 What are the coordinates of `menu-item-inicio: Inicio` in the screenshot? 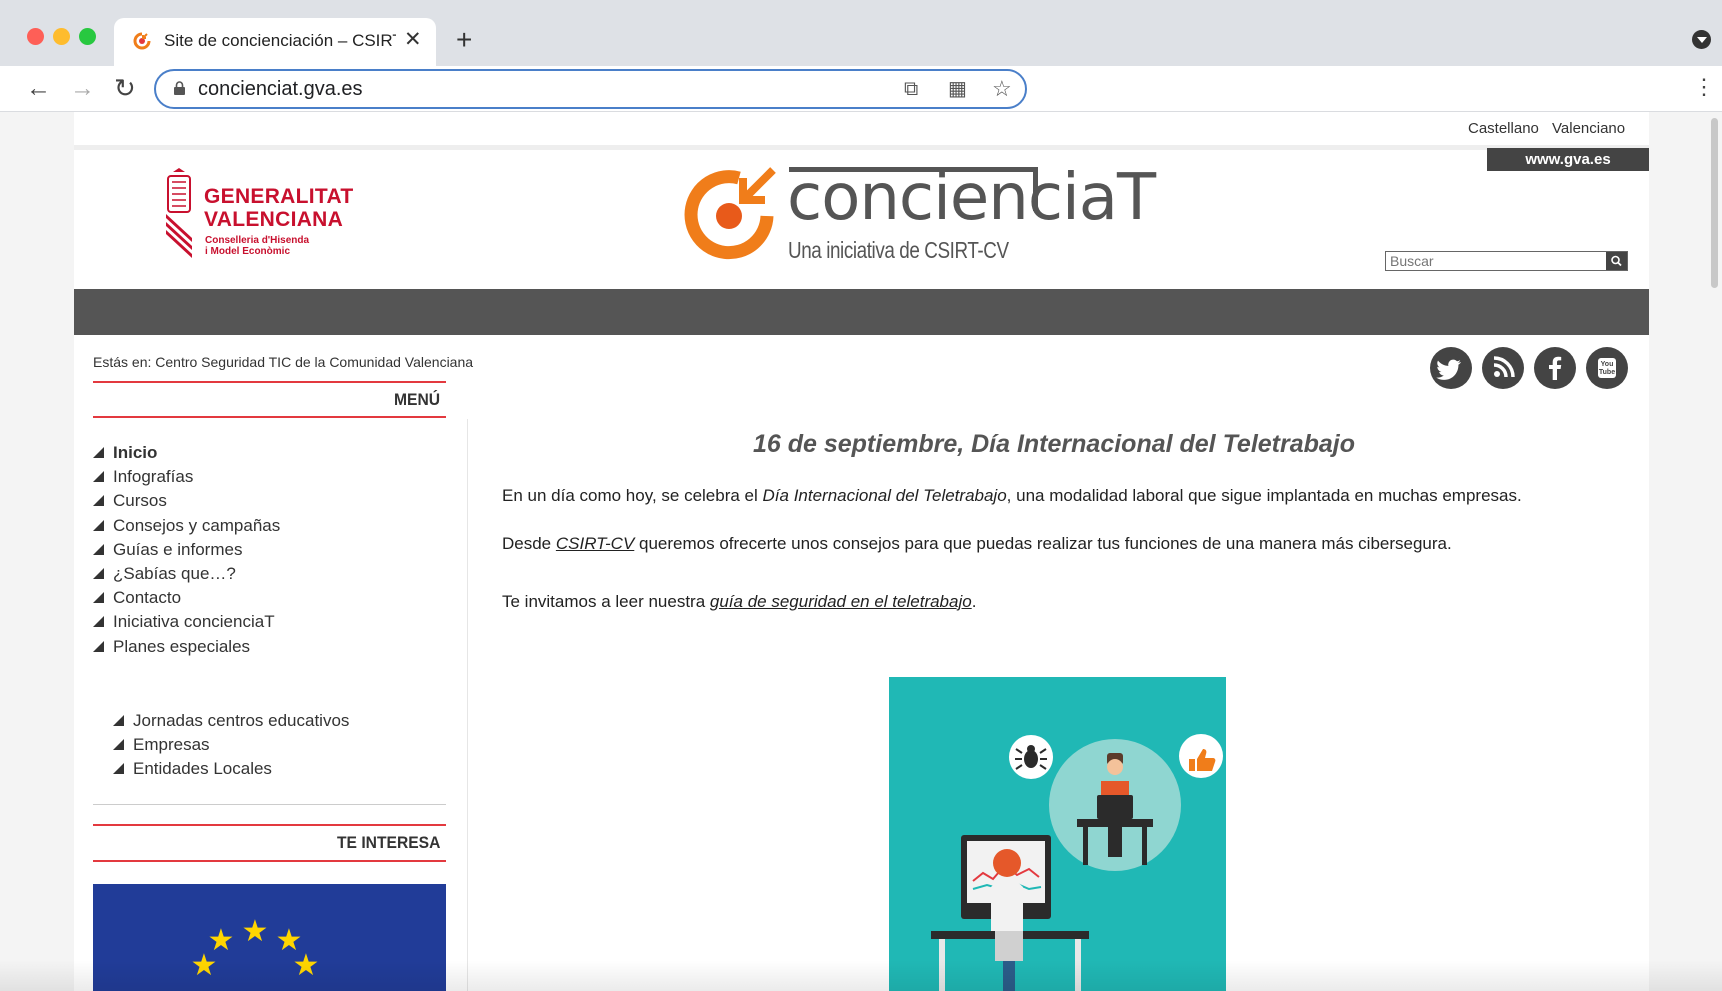 It's located at (186, 453).